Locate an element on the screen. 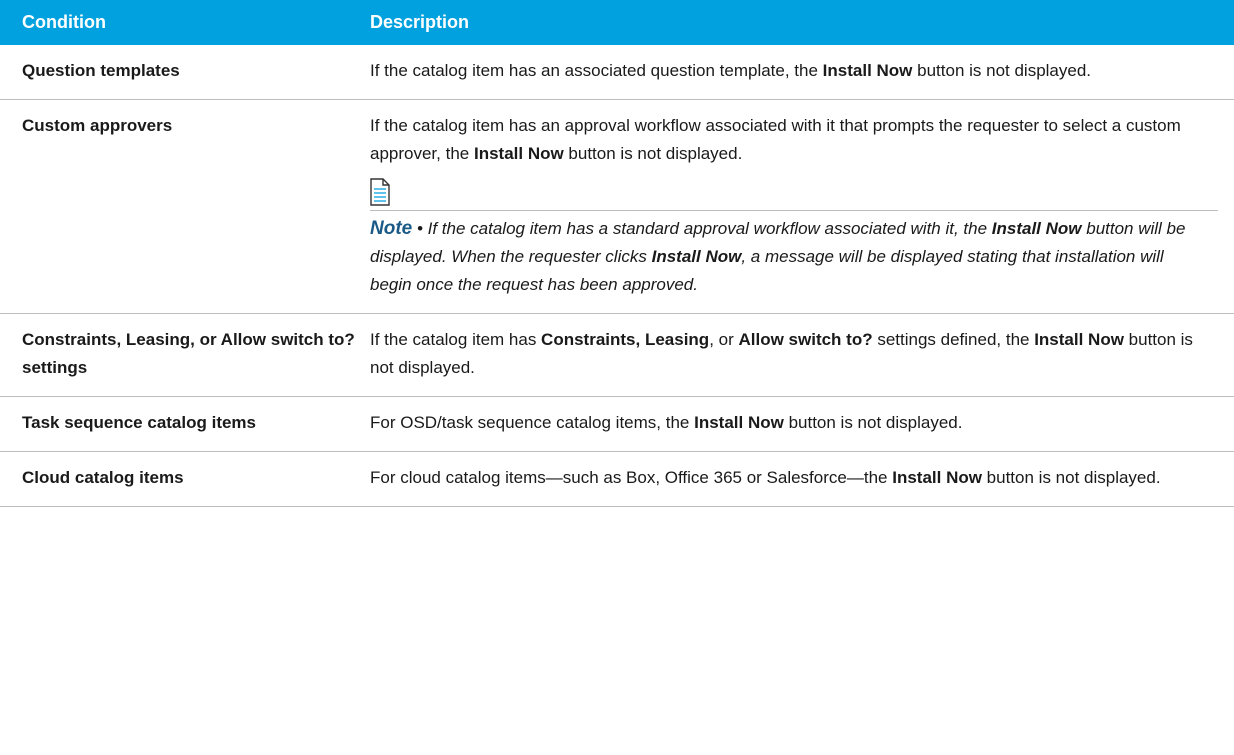 Image resolution: width=1234 pixels, height=755 pixels. table-header: Condition Description is located at coordinates (617, 22).